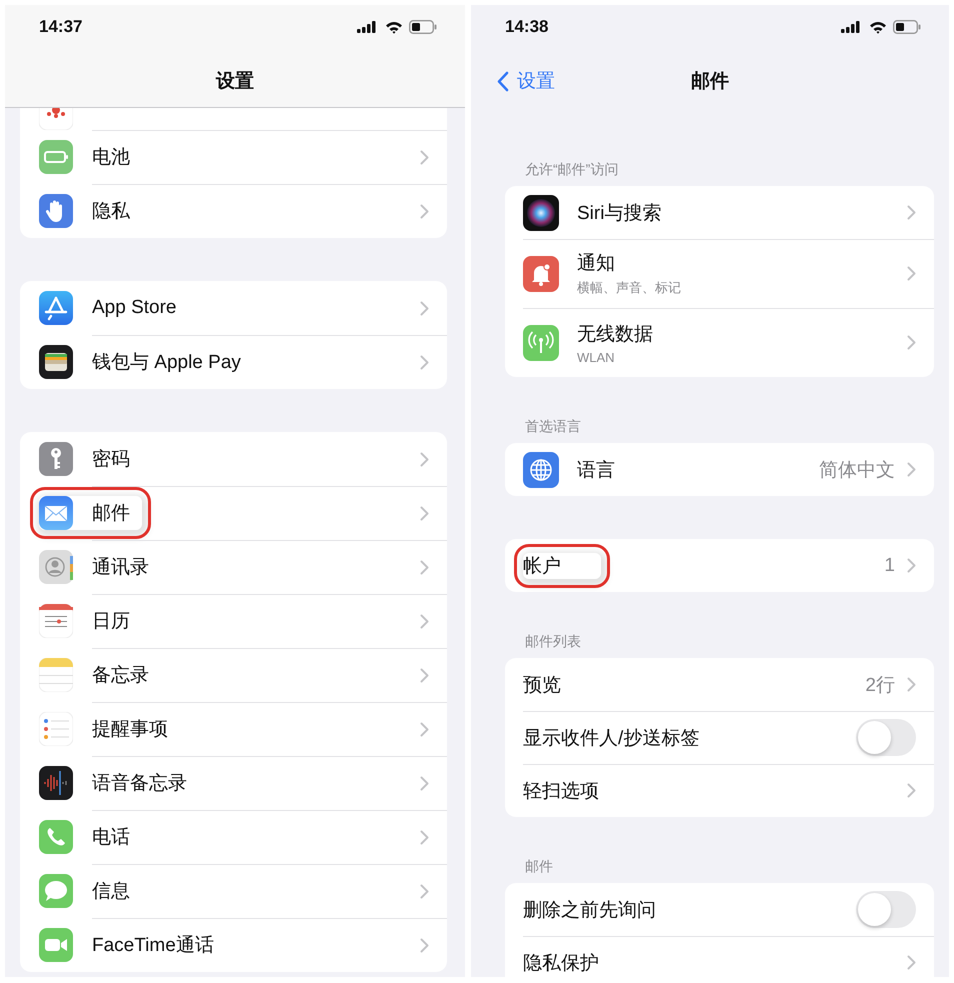  Describe the element at coordinates (553, 426) in the screenshot. I see `section-header: 首选语言` at that location.